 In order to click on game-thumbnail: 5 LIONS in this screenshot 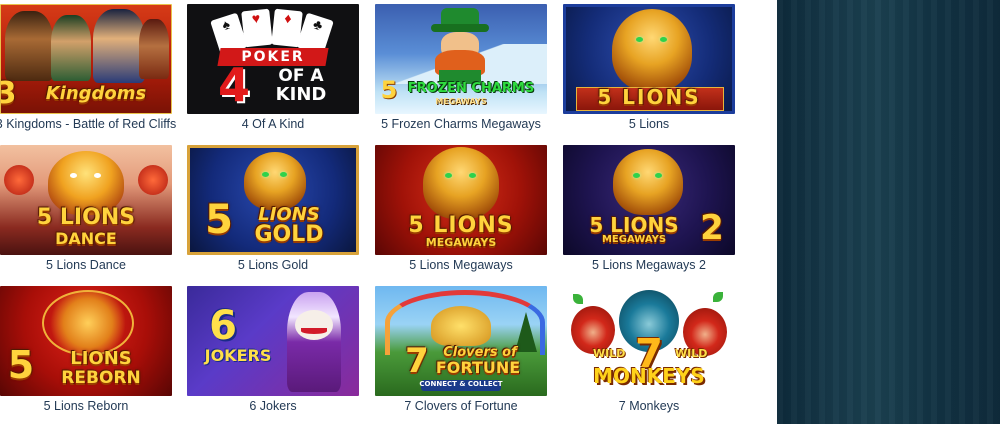, I will do `click(649, 59)`.